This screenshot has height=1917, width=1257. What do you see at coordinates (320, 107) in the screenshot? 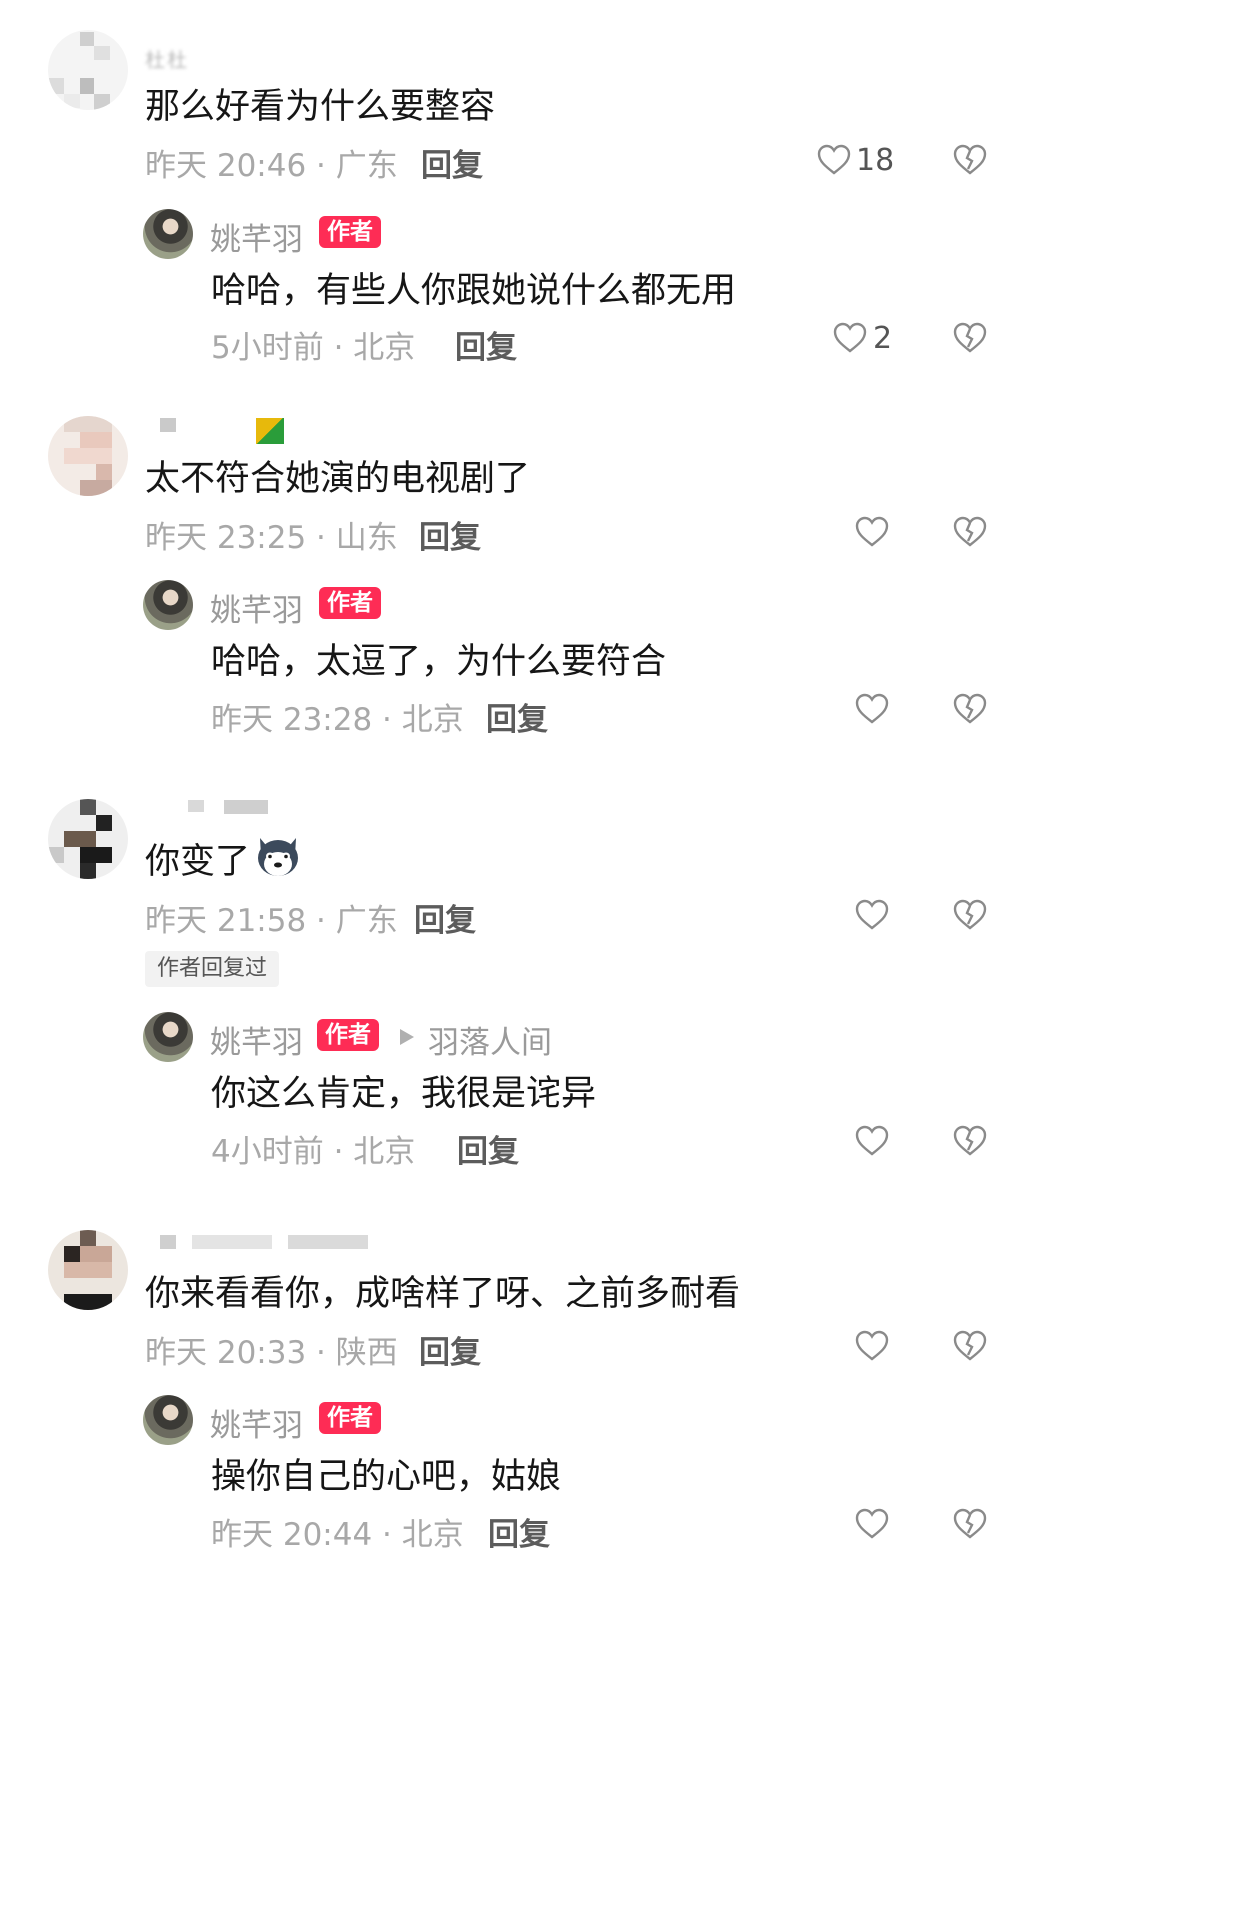
I see `comment-text: 那么好看为什么要整容` at bounding box center [320, 107].